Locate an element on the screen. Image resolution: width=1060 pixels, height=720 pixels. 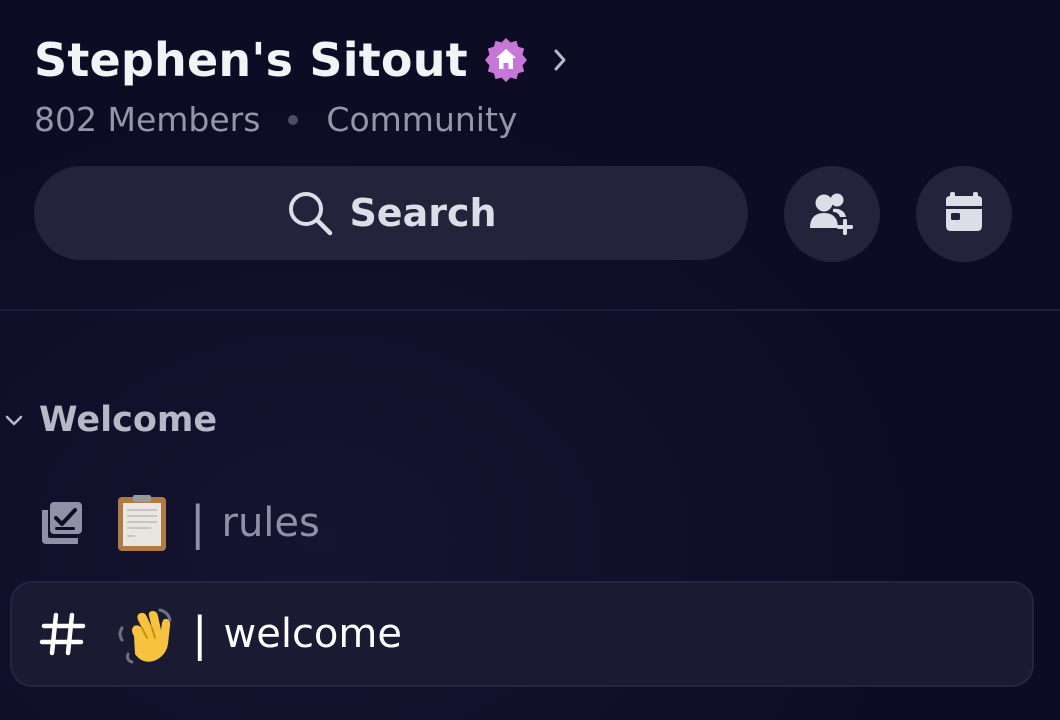
clipboard-emoji-icon is located at coordinates (142, 523).